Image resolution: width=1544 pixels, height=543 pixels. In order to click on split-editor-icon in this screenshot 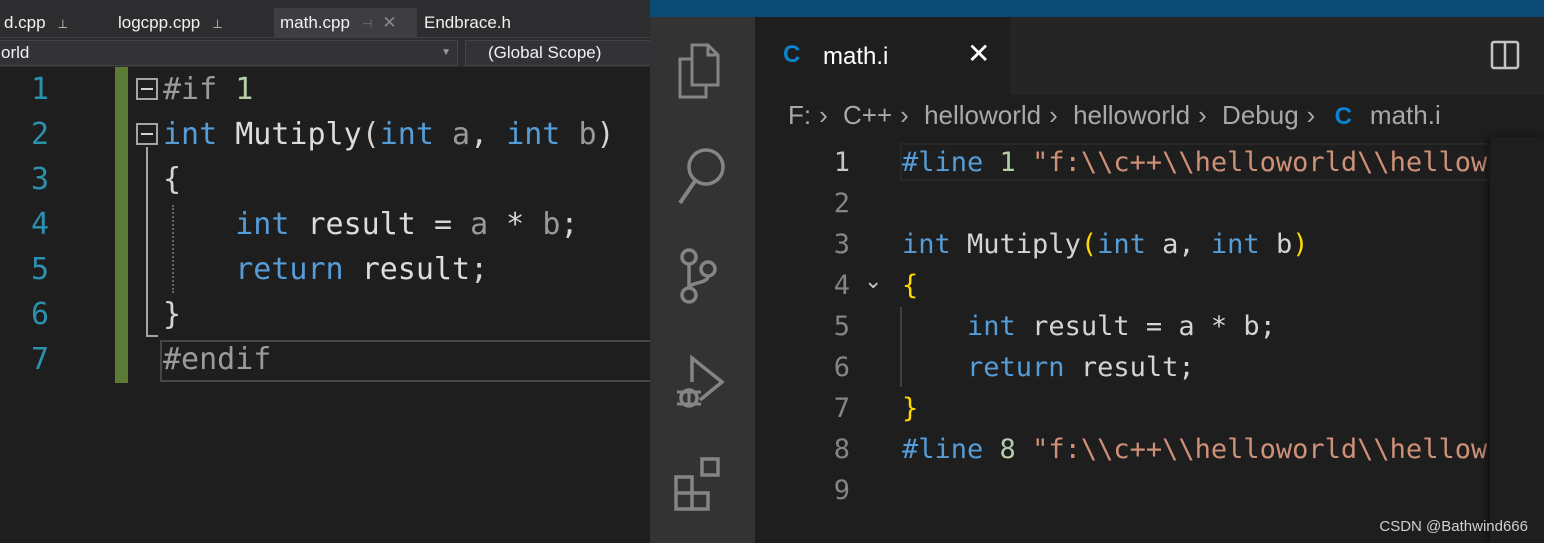, I will do `click(1505, 55)`.